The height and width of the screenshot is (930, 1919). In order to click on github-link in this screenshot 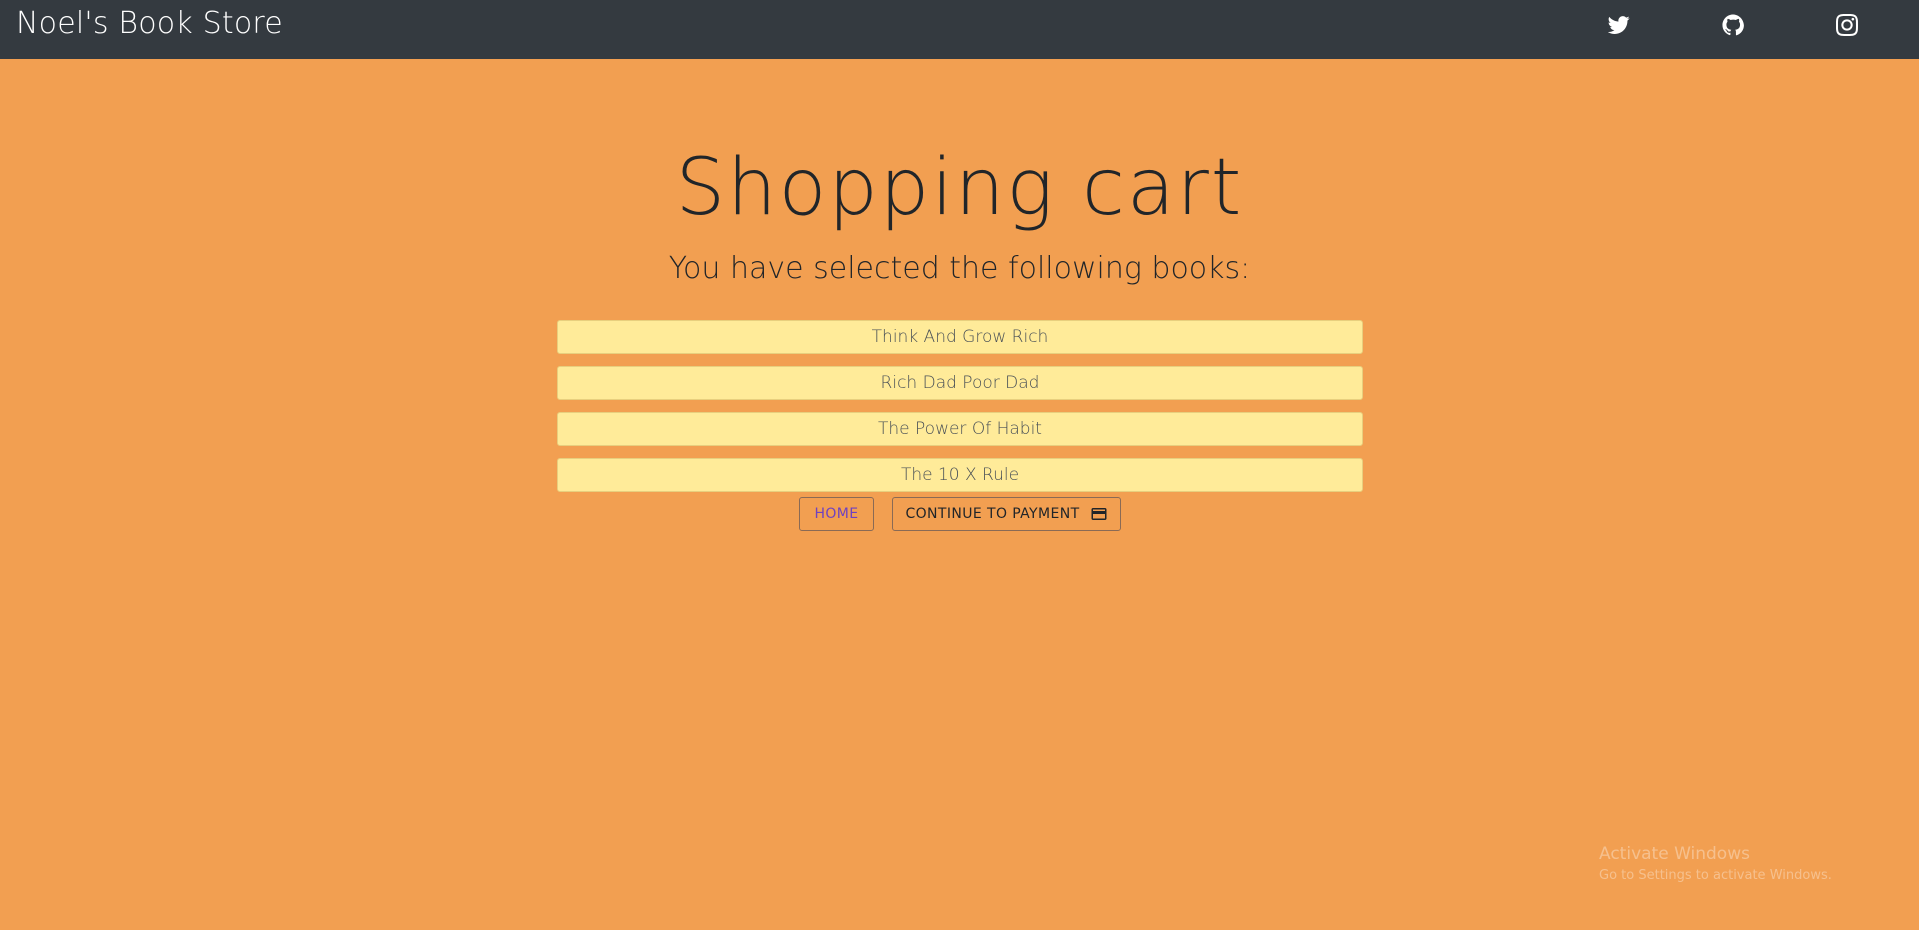, I will do `click(1733, 25)`.